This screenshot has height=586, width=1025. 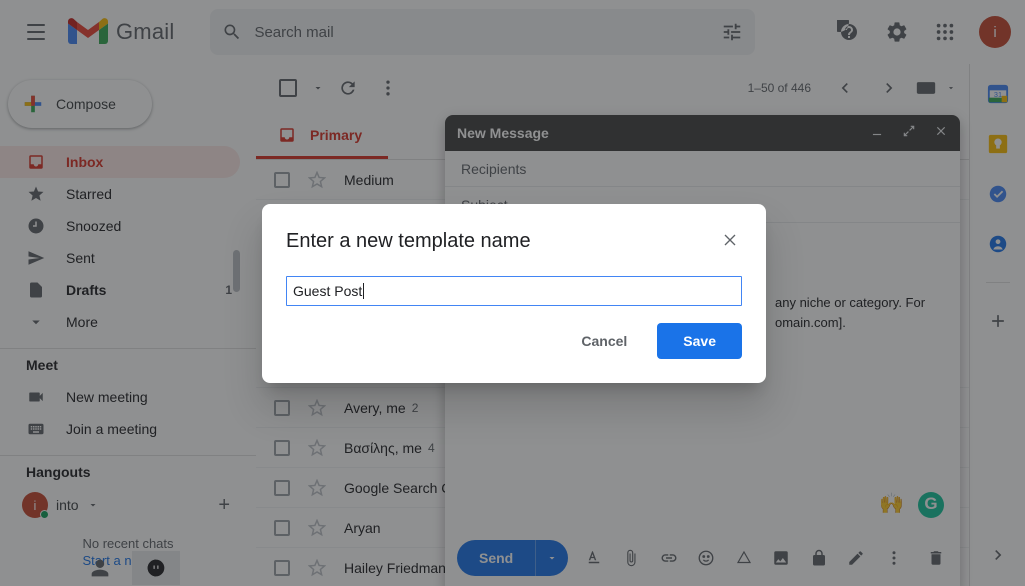 I want to click on dialog-header: Enter a new template name, so click(x=514, y=241).